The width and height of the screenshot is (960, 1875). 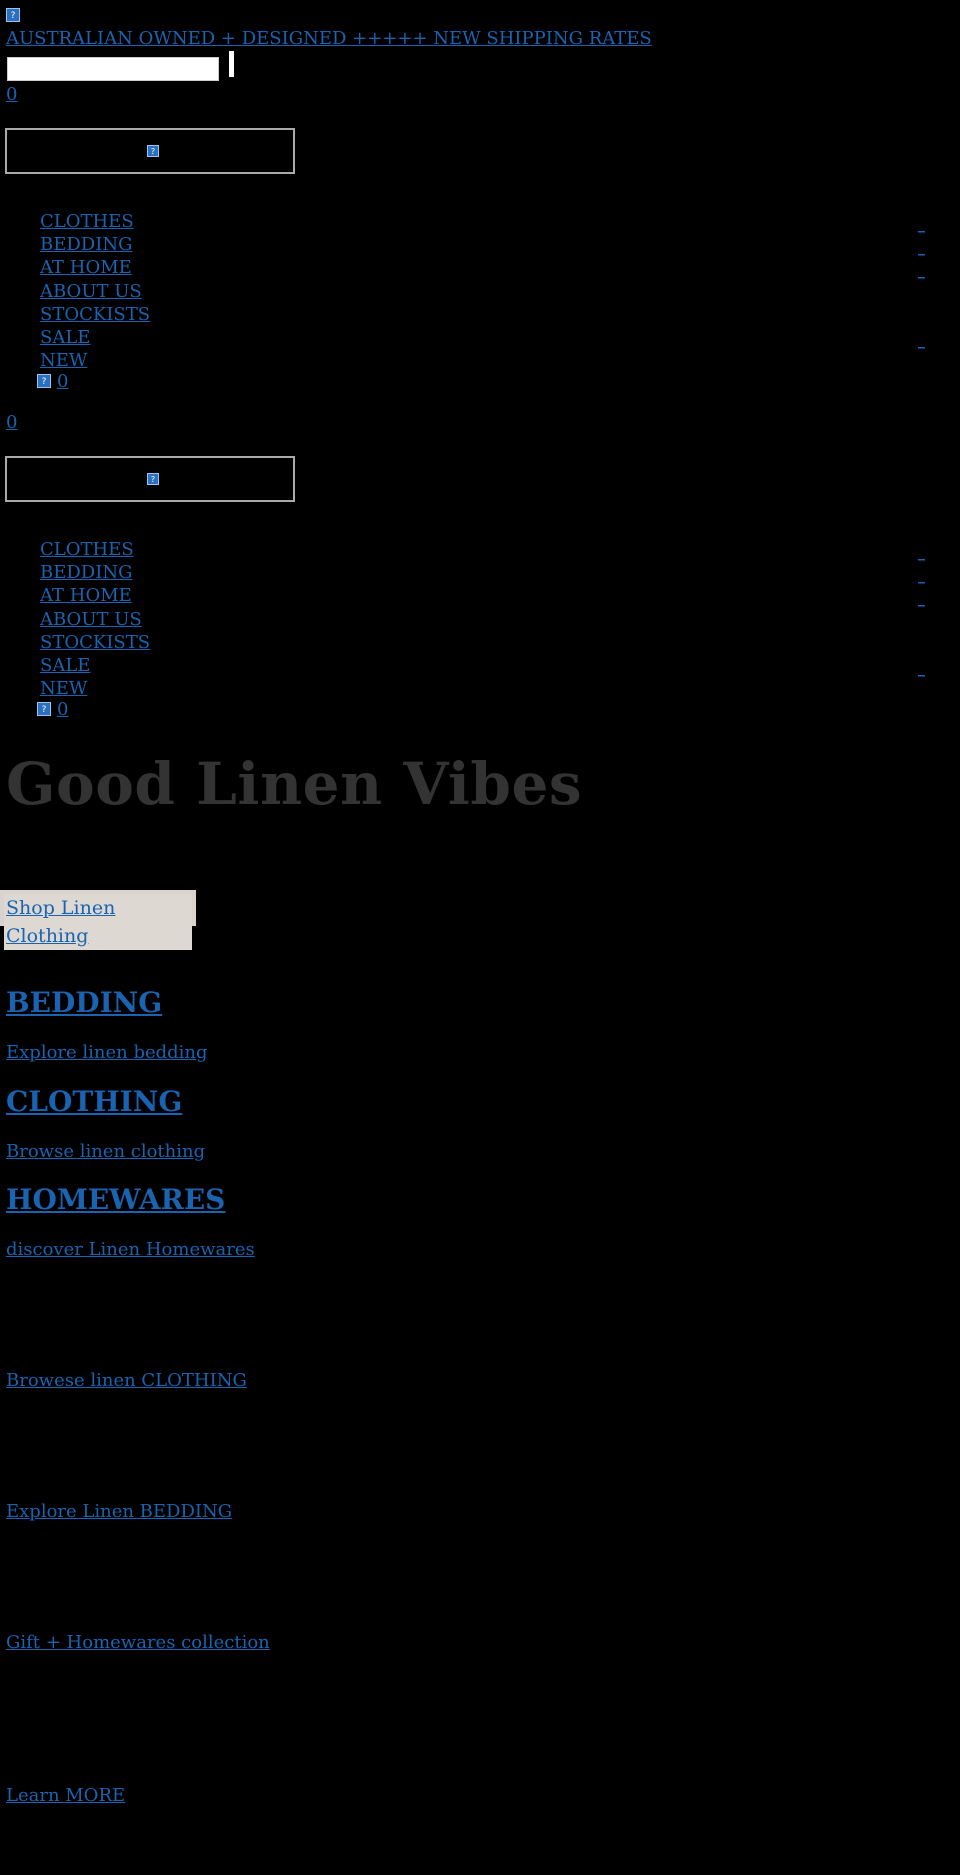 What do you see at coordinates (153, 479) in the screenshot?
I see `mobile-logo-icon: ?` at bounding box center [153, 479].